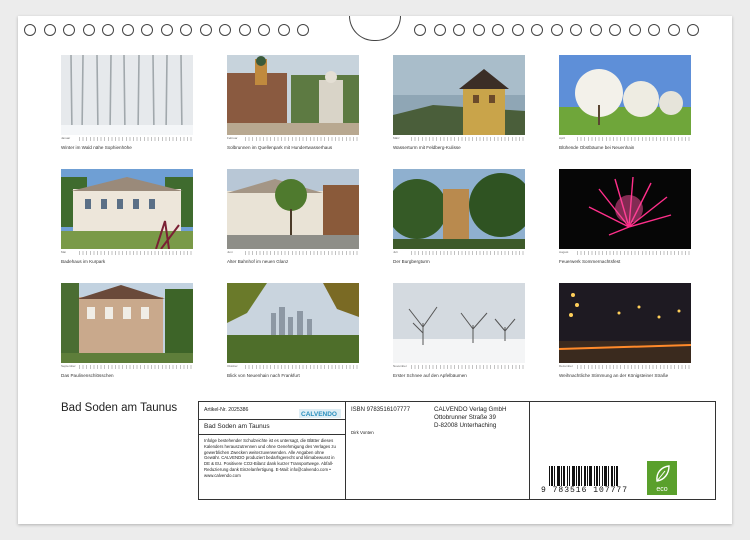  I want to click on month-preview-may: Mai Badehaus im Kurpark, so click(127, 216).